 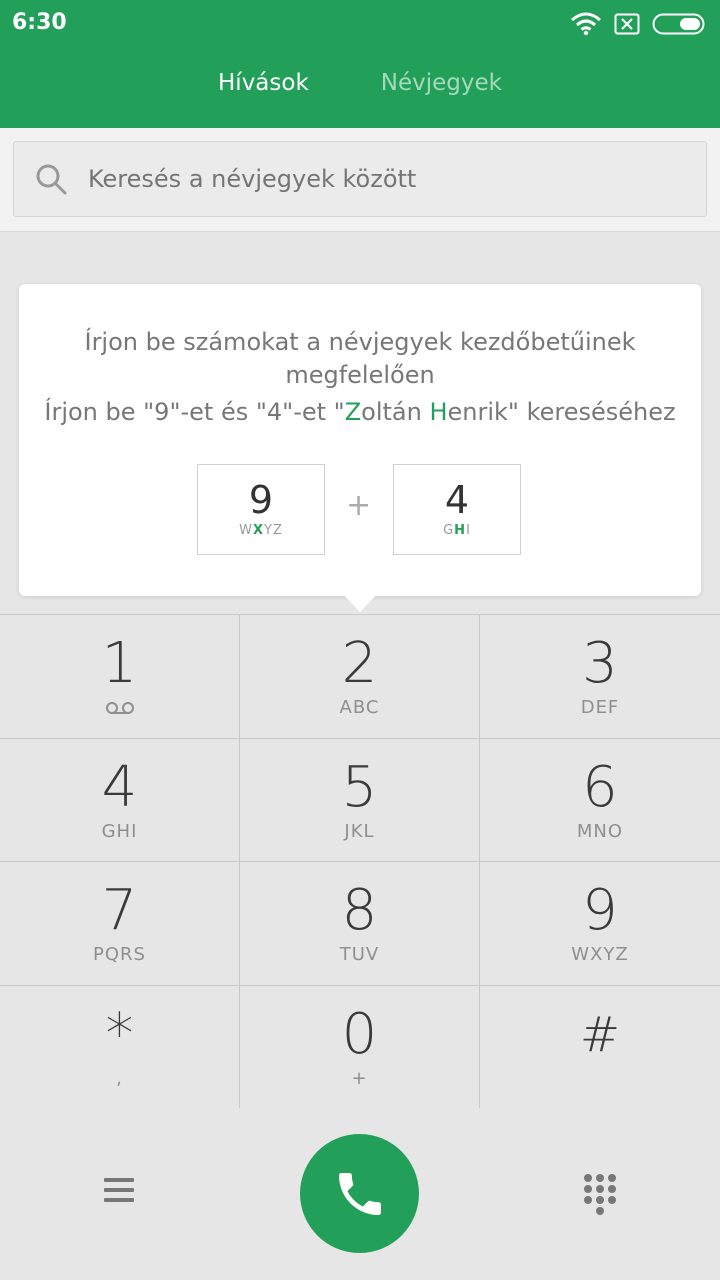 I want to click on example-key-9: 9 WXYZ, so click(x=261, y=509).